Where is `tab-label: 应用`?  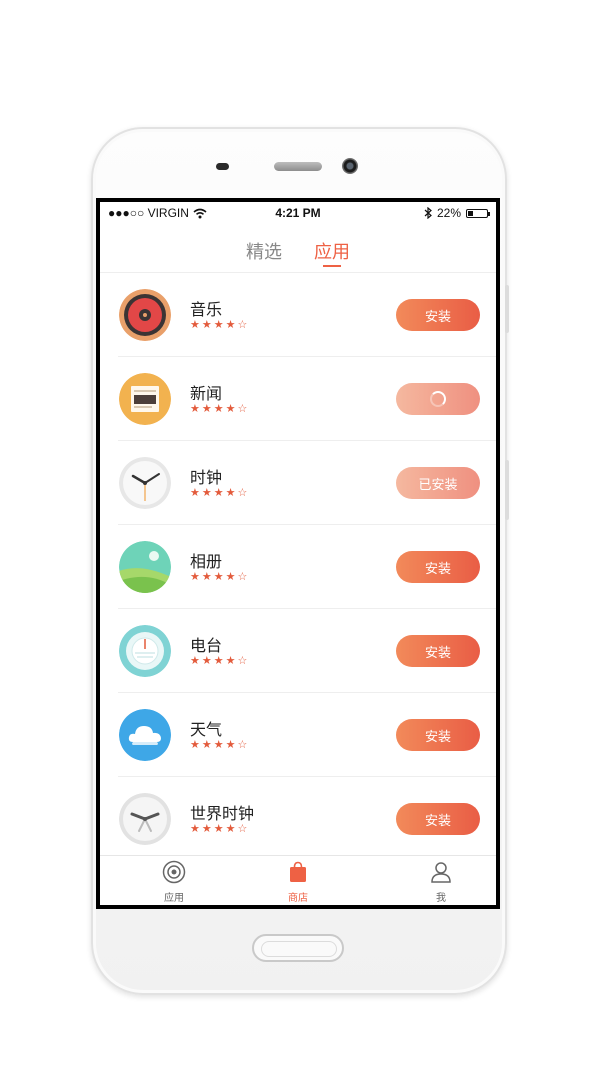 tab-label: 应用 is located at coordinates (174, 898).